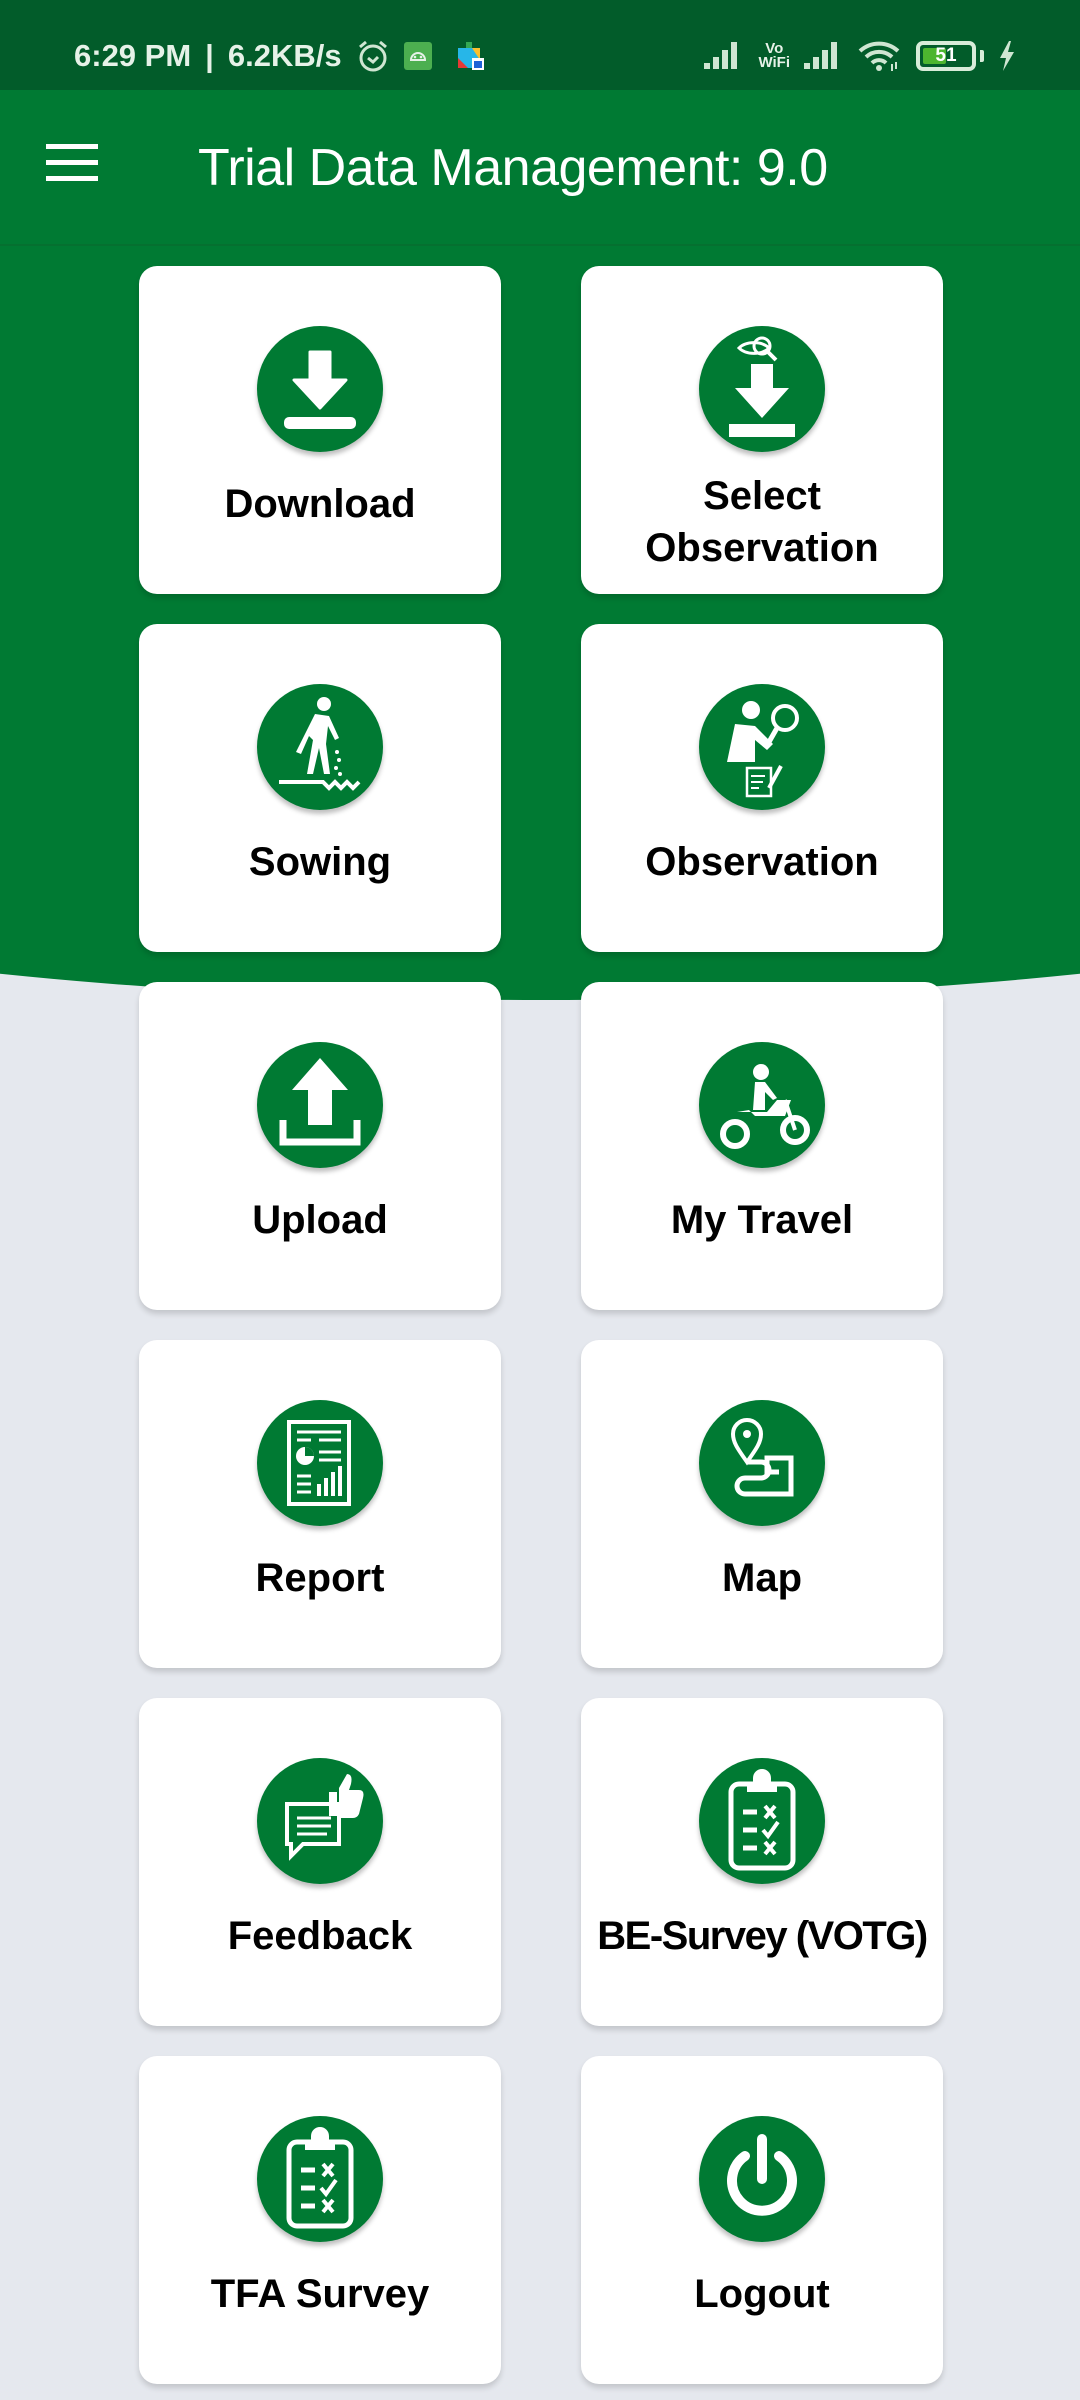 The width and height of the screenshot is (1080, 2400). Describe the element at coordinates (762, 548) in the screenshot. I see `tile-label-line2: Observation` at that location.